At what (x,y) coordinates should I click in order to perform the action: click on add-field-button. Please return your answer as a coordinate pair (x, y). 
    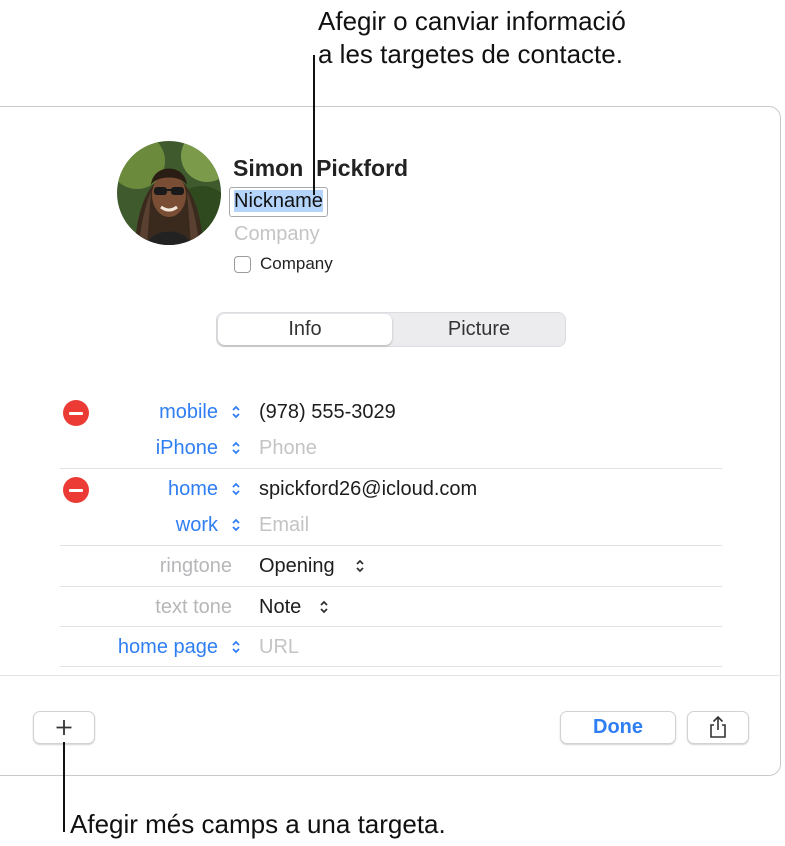
    Looking at the image, I should click on (64, 727).